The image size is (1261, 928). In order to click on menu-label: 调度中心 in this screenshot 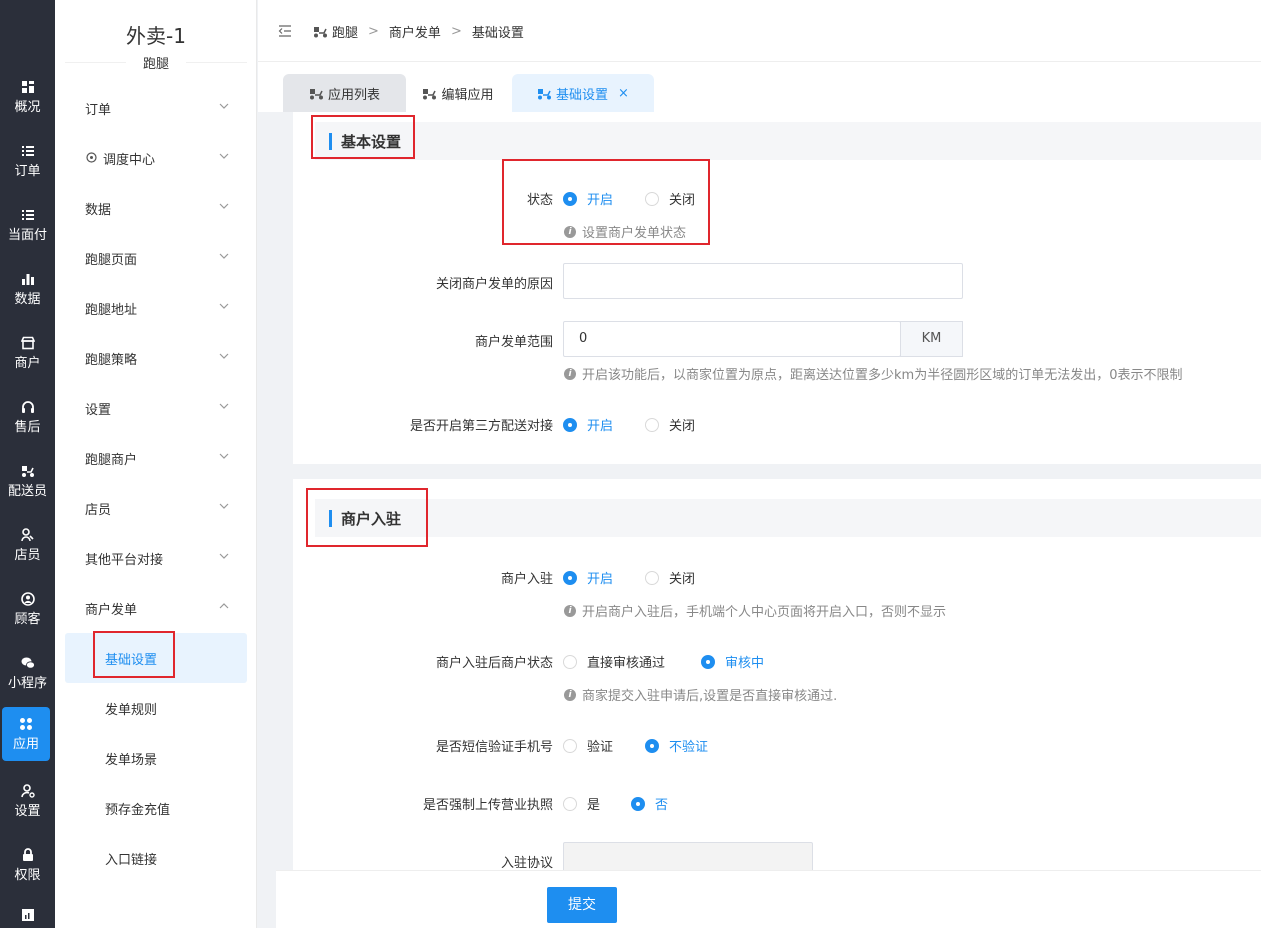, I will do `click(129, 160)`.